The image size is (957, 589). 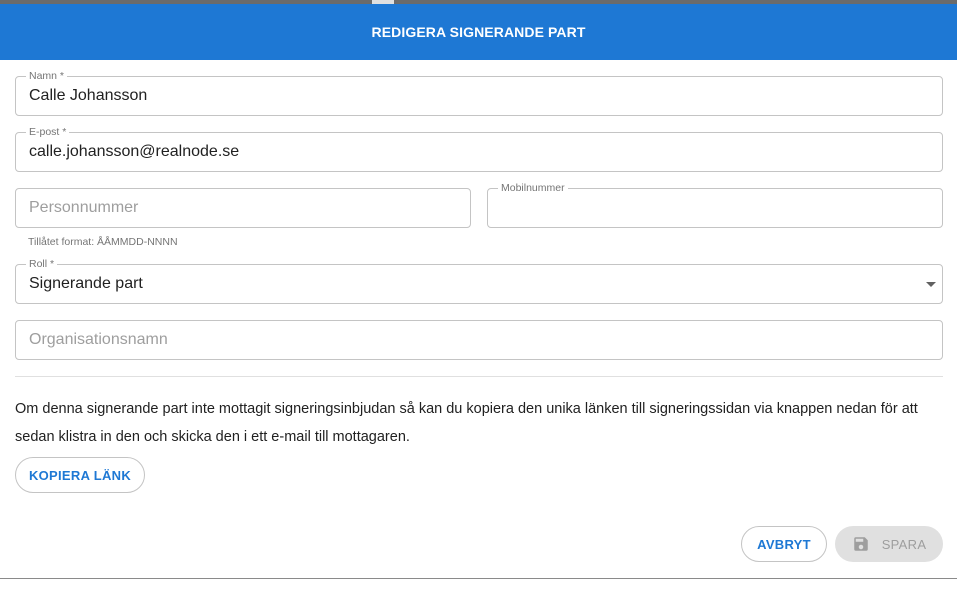 What do you see at coordinates (715, 205) in the screenshot?
I see `mobile-field: Mobilnummer` at bounding box center [715, 205].